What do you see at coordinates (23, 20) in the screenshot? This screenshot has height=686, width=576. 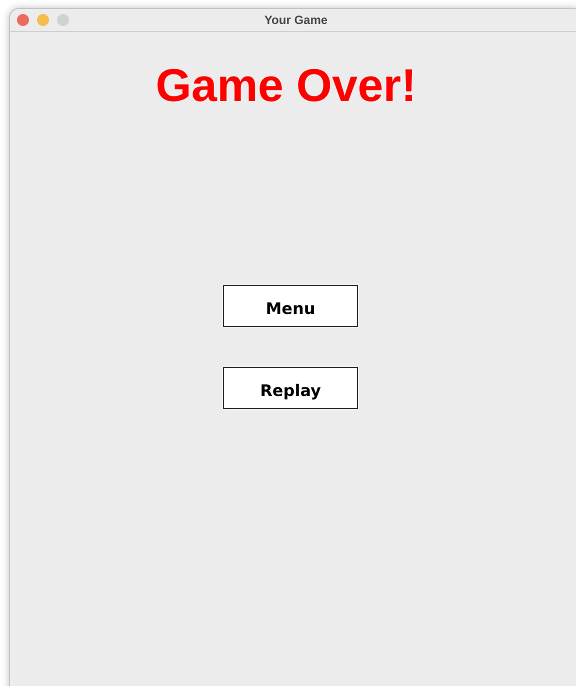 I see `close-icon` at bounding box center [23, 20].